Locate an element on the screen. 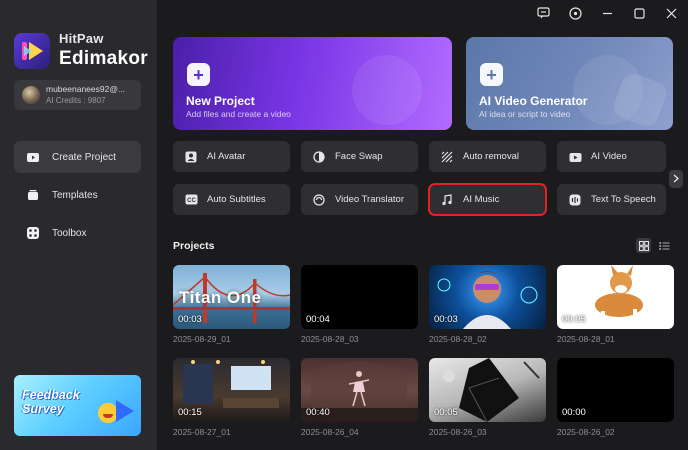  feature-label: AI Video is located at coordinates (609, 156).